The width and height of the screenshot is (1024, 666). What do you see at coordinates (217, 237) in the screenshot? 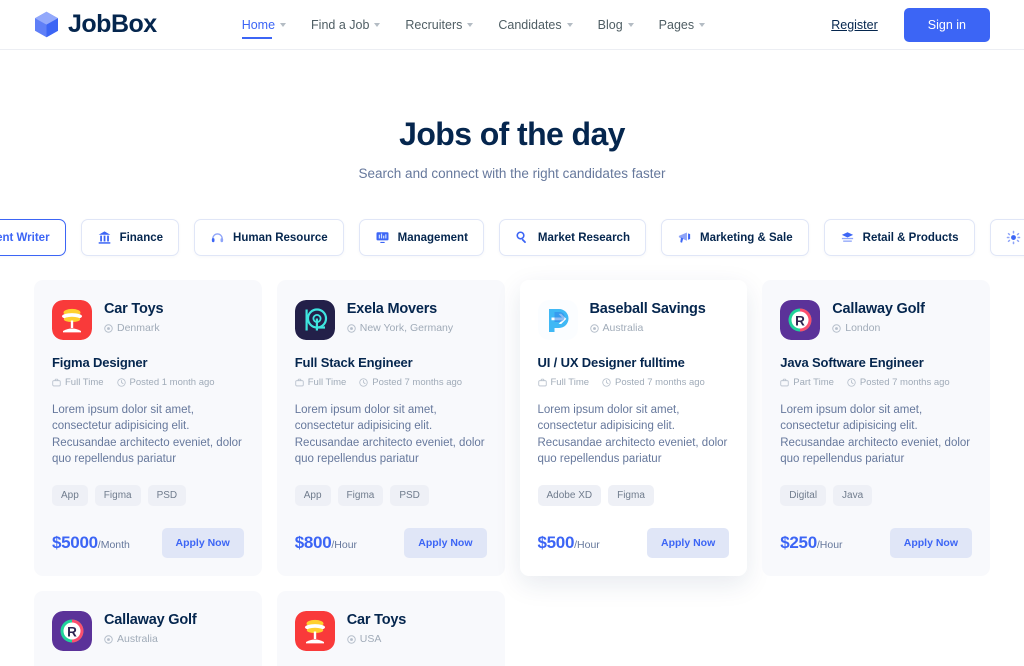
I see `headset-icon` at bounding box center [217, 237].